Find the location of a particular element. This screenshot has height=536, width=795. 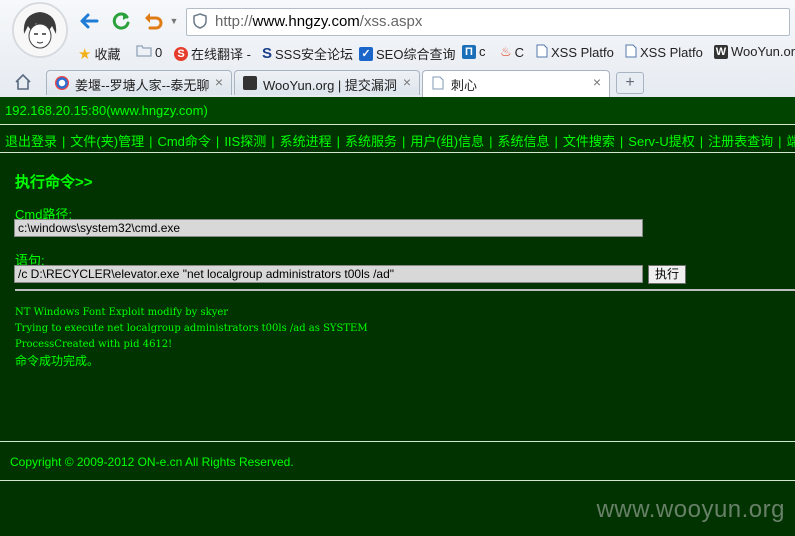

bookmark-folder: 0 is located at coordinates (149, 52).